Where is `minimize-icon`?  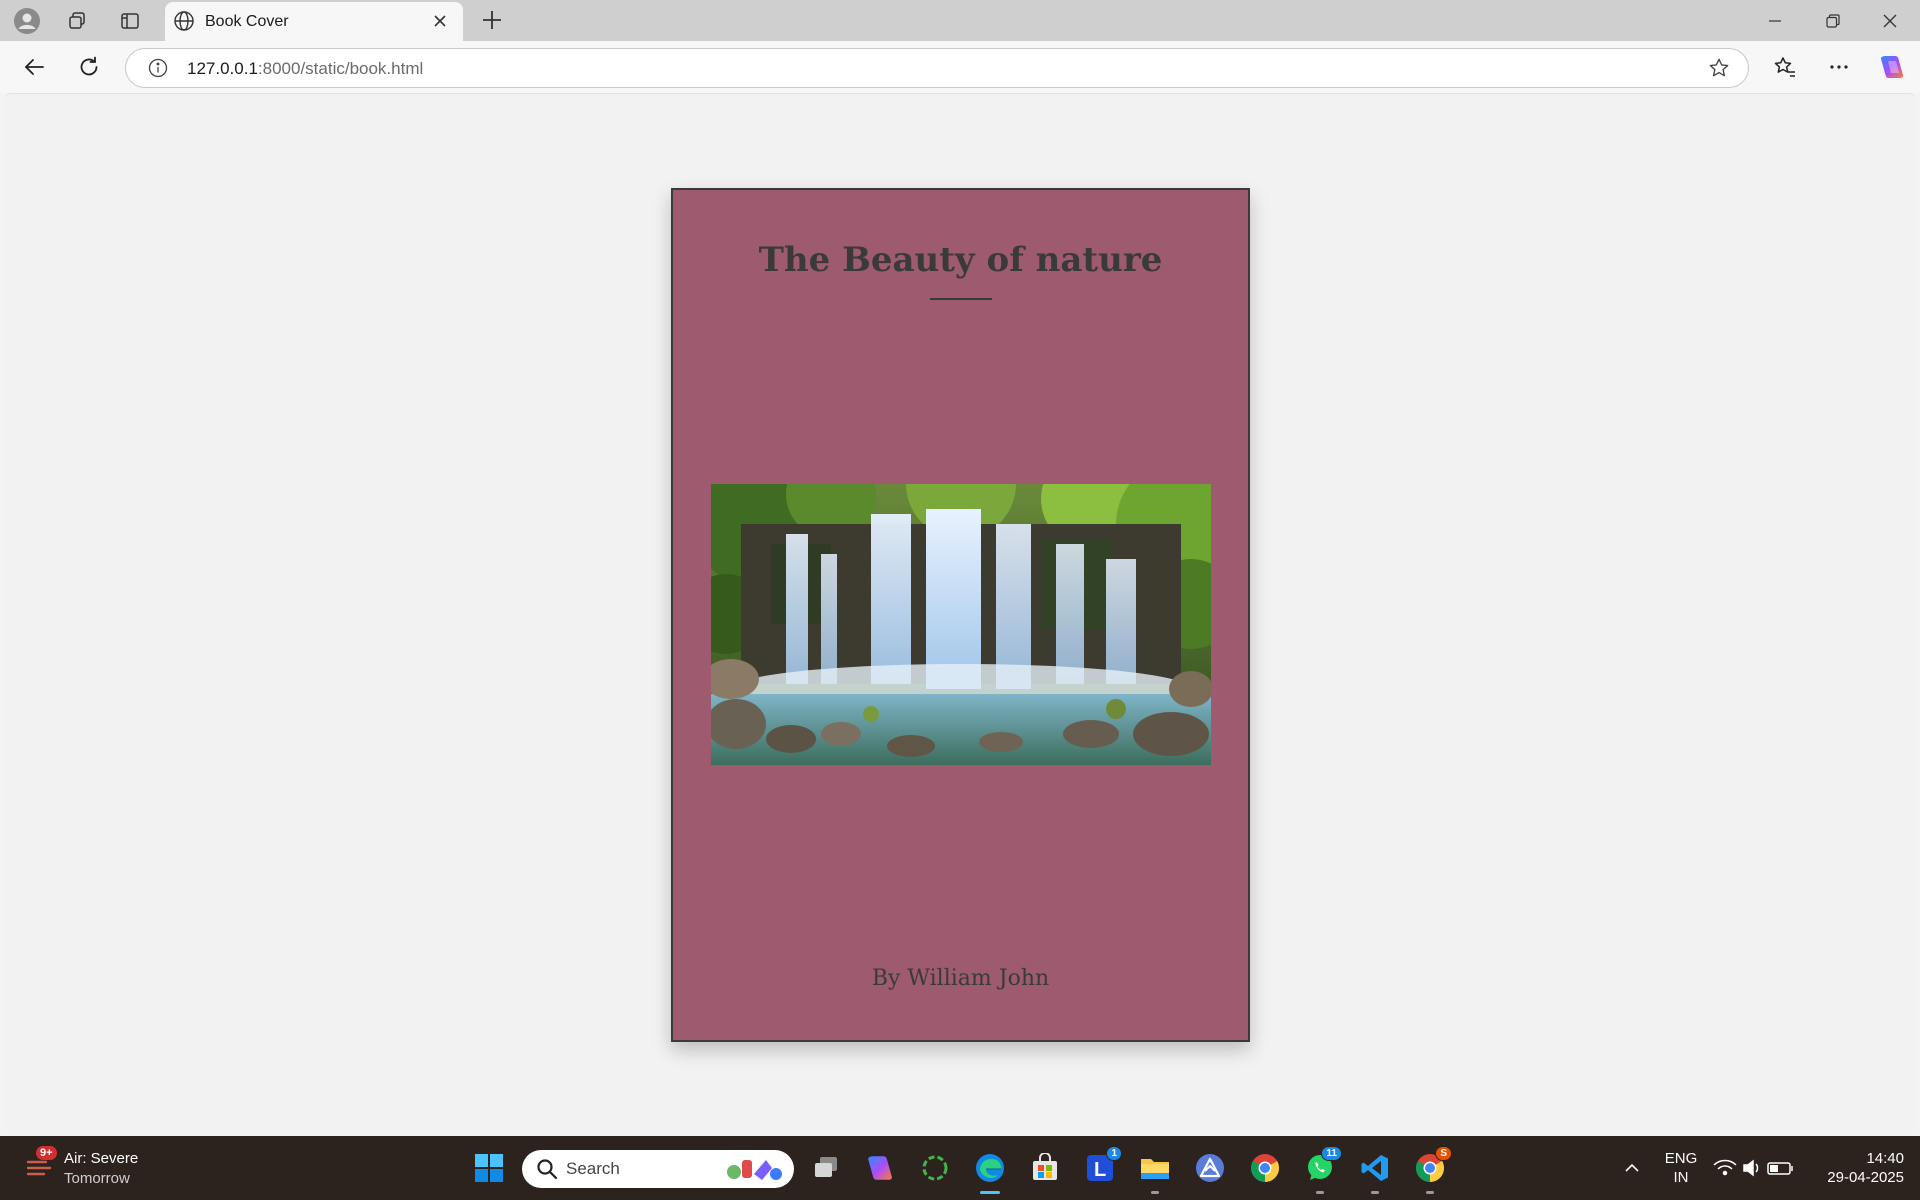
minimize-icon is located at coordinates (1775, 21).